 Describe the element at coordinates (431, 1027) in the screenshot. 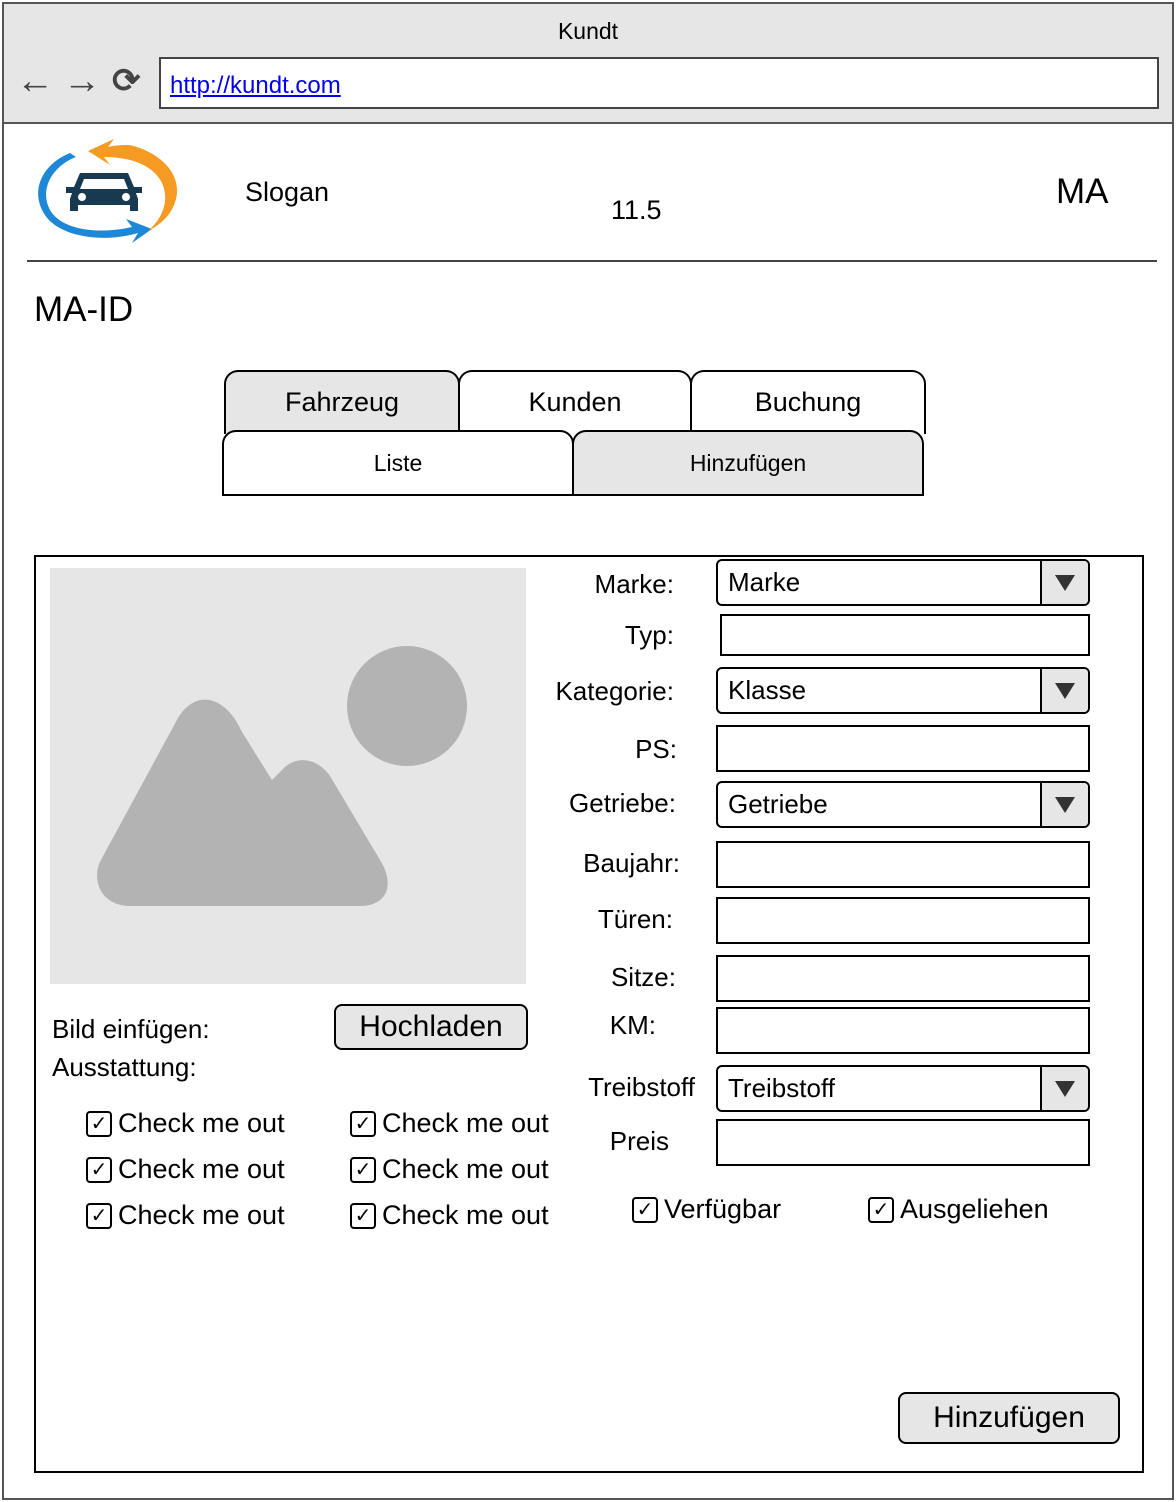

I see `upload-button: Hochladen` at that location.